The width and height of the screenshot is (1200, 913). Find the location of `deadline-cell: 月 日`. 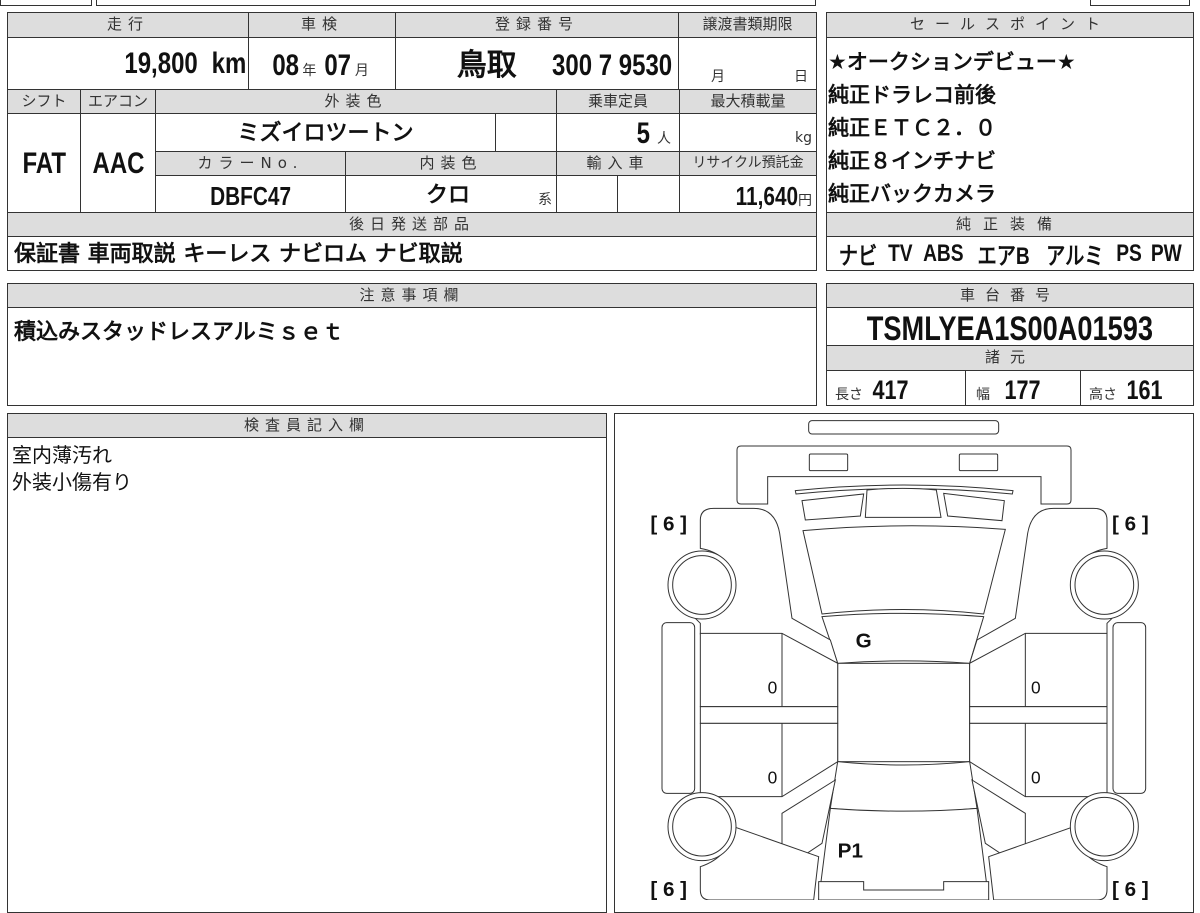

deadline-cell: 月 日 is located at coordinates (747, 63).